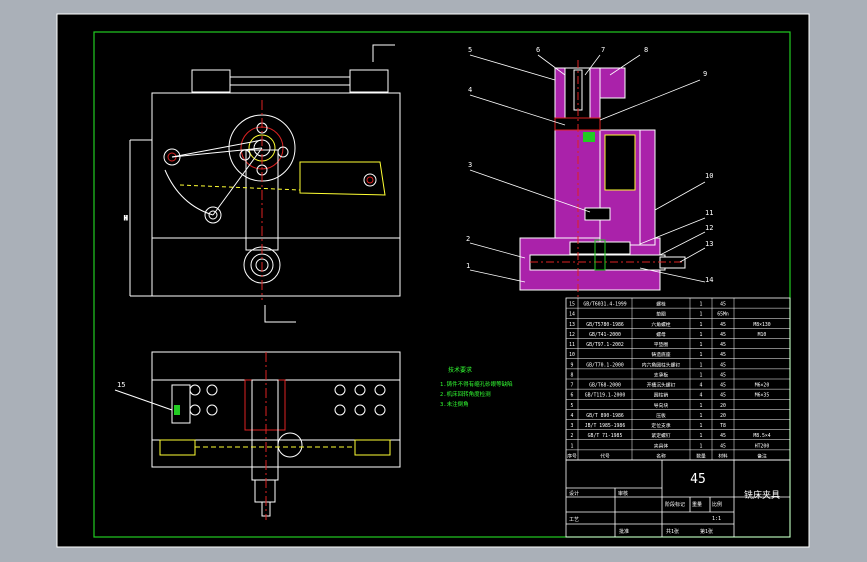  Describe the element at coordinates (572, 406) in the screenshot. I see `bom-cell: 5` at that location.